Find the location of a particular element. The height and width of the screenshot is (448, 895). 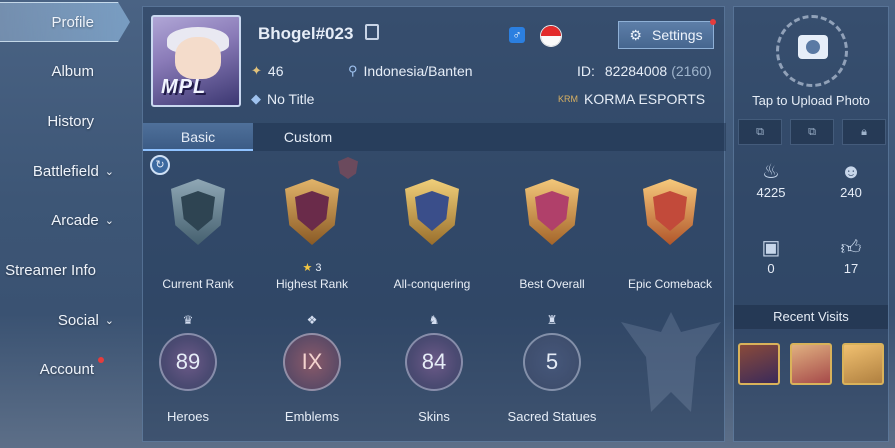

photo-slot-1: ⧉ is located at coordinates (760, 132).